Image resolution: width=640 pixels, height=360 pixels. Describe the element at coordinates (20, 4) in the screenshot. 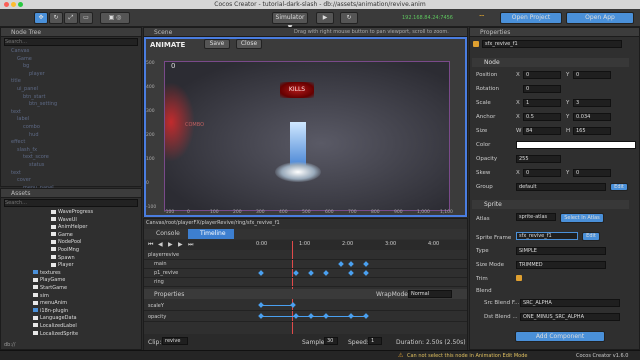

I see `zoom-window-icon` at that location.